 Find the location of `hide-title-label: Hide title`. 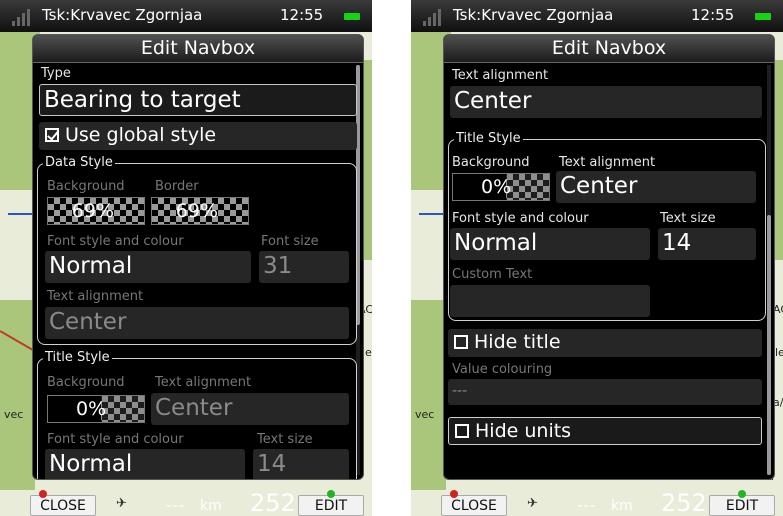

hide-title-label: Hide title is located at coordinates (517, 342).